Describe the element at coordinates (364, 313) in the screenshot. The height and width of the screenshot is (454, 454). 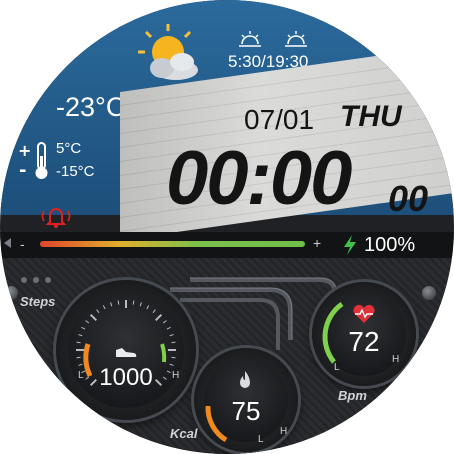
I see `heart-icon` at that location.